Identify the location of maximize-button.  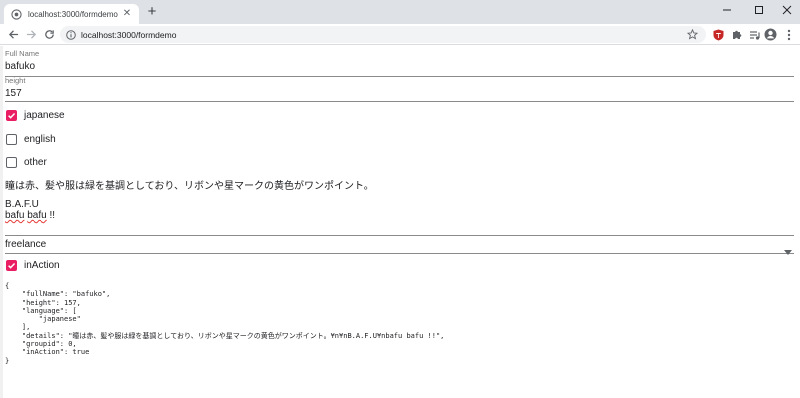
(759, 10).